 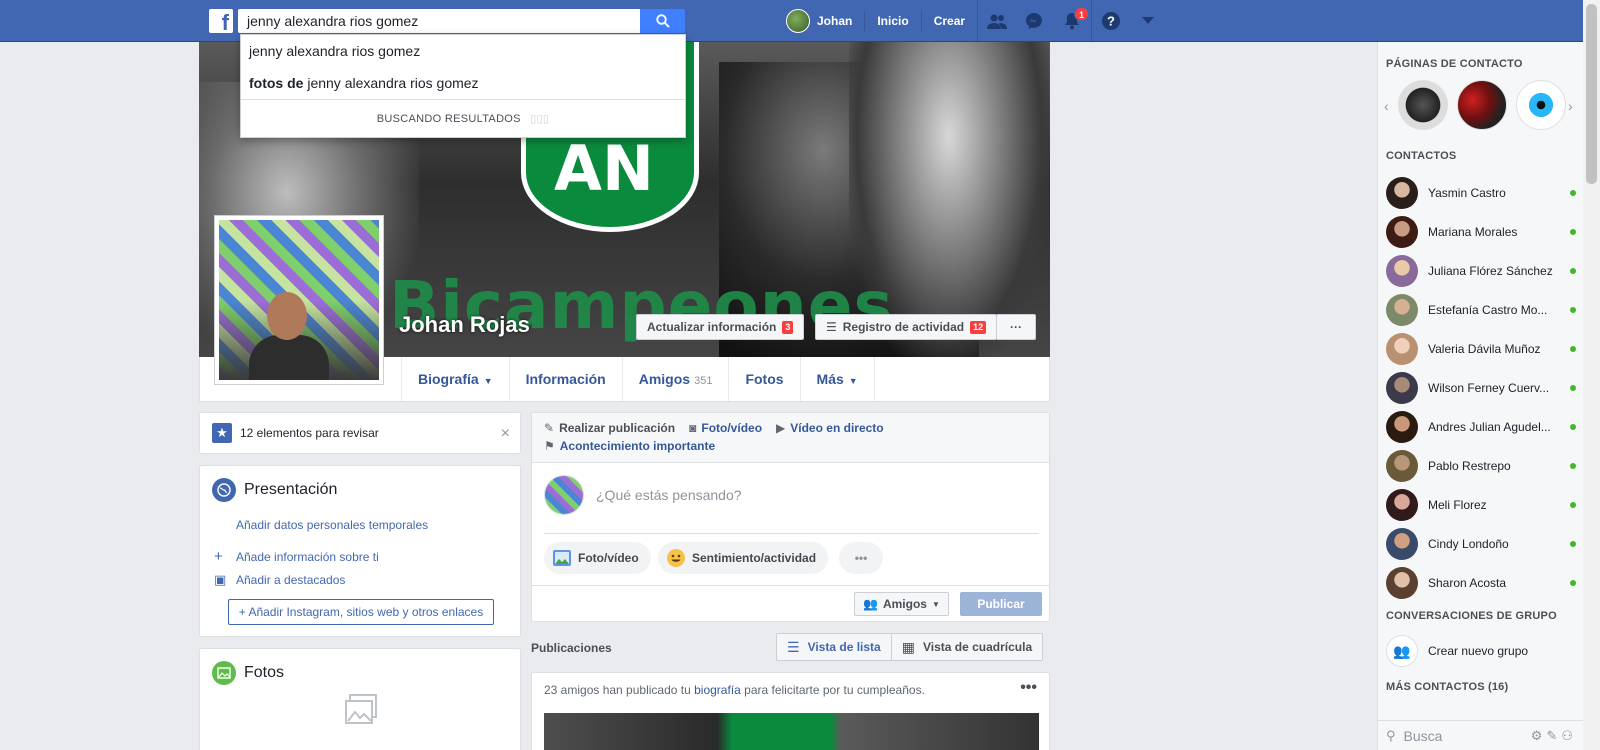 What do you see at coordinates (637, 446) in the screenshot?
I see `life-event-label: Acontecimiento importante` at bounding box center [637, 446].